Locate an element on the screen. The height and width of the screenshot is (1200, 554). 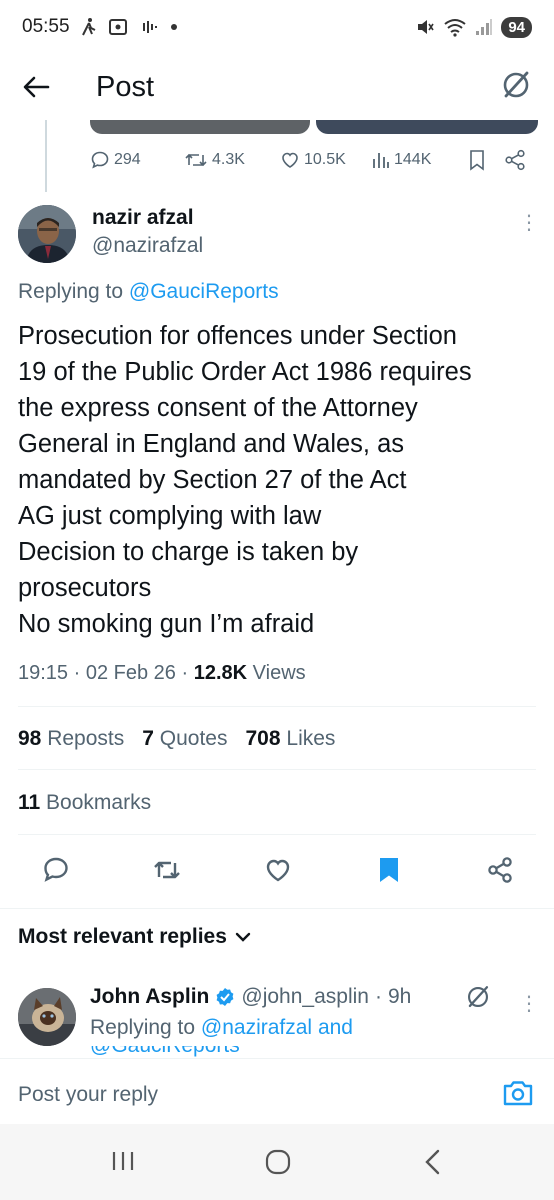
post-text-line: mandated by Section 27 of the Act is located at coordinates (212, 480).